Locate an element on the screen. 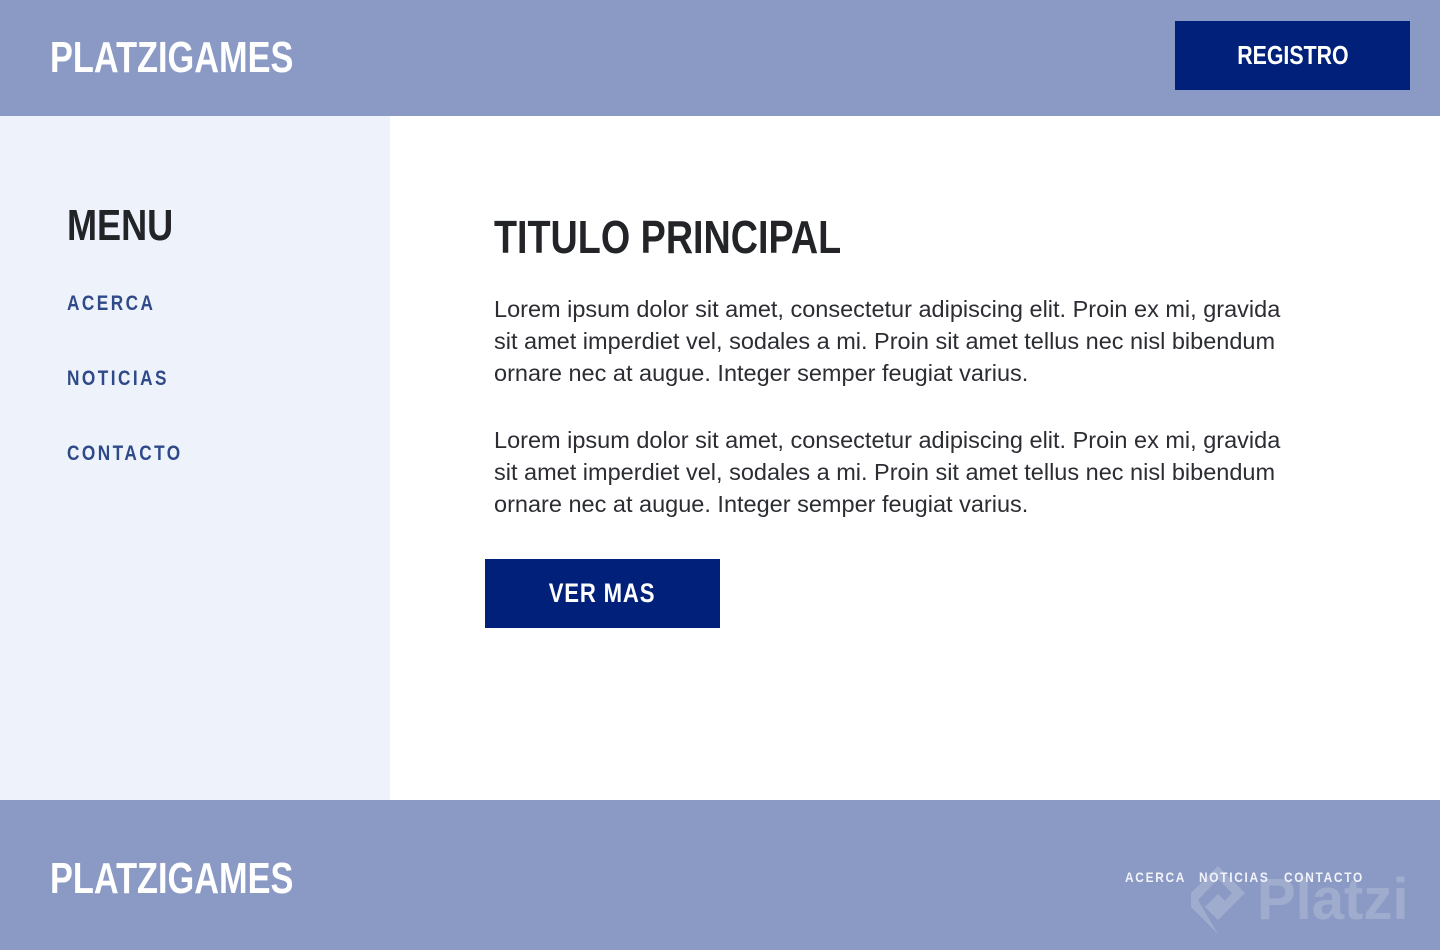 The height and width of the screenshot is (950, 1440). footer-brand-logo: PLATZIGAMES is located at coordinates (171, 879).